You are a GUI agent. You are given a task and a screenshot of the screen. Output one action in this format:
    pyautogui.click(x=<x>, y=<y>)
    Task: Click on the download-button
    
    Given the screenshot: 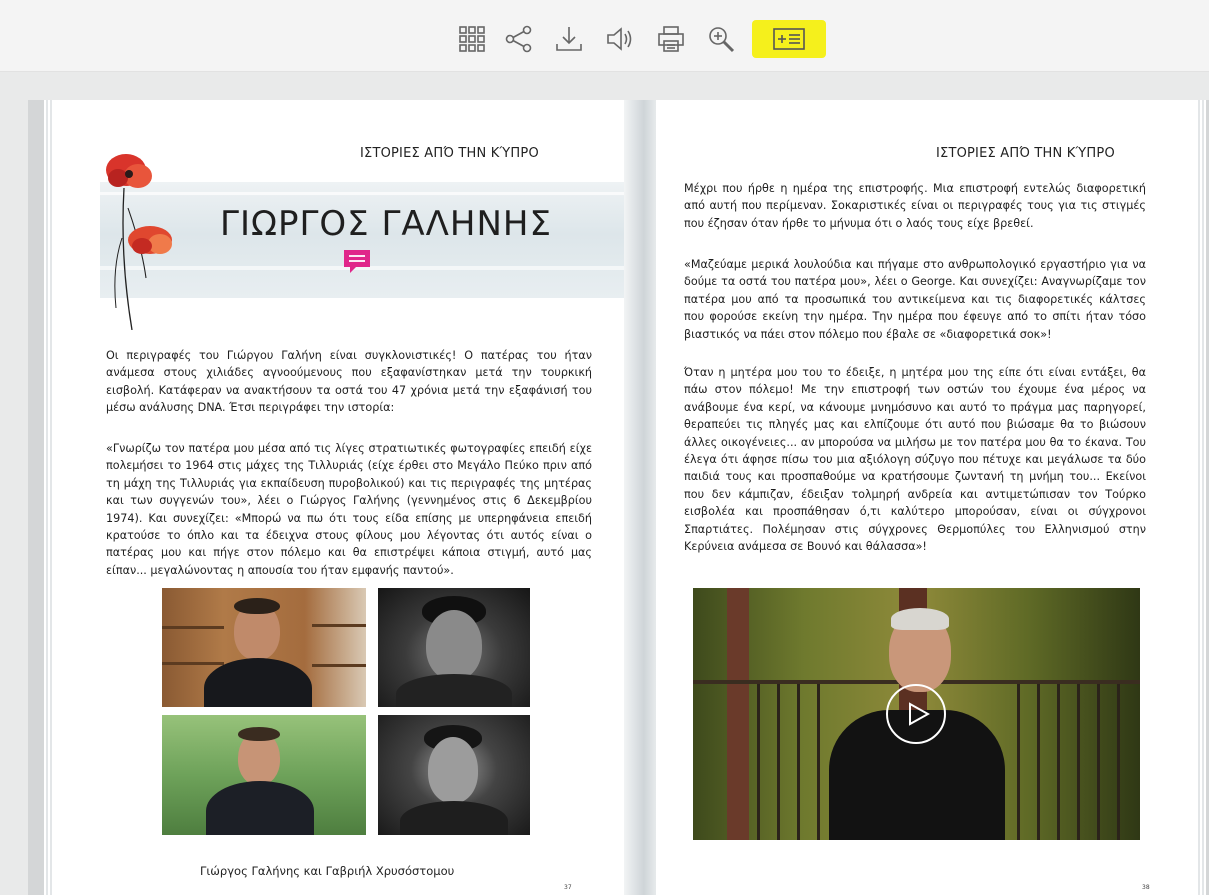 What is the action you would take?
    pyautogui.click(x=569, y=39)
    